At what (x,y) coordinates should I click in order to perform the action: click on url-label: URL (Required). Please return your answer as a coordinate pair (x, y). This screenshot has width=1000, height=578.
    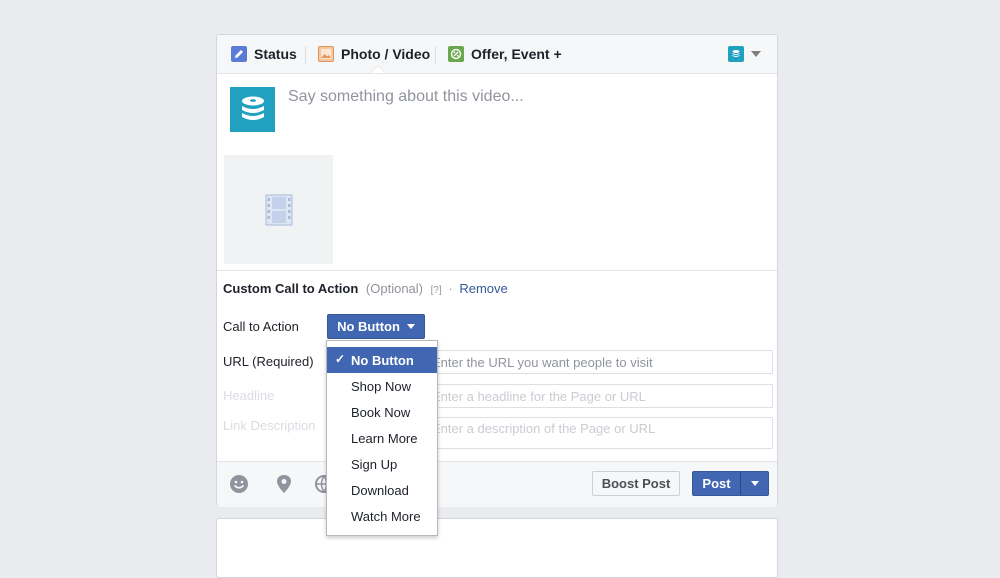
    Looking at the image, I should click on (268, 361).